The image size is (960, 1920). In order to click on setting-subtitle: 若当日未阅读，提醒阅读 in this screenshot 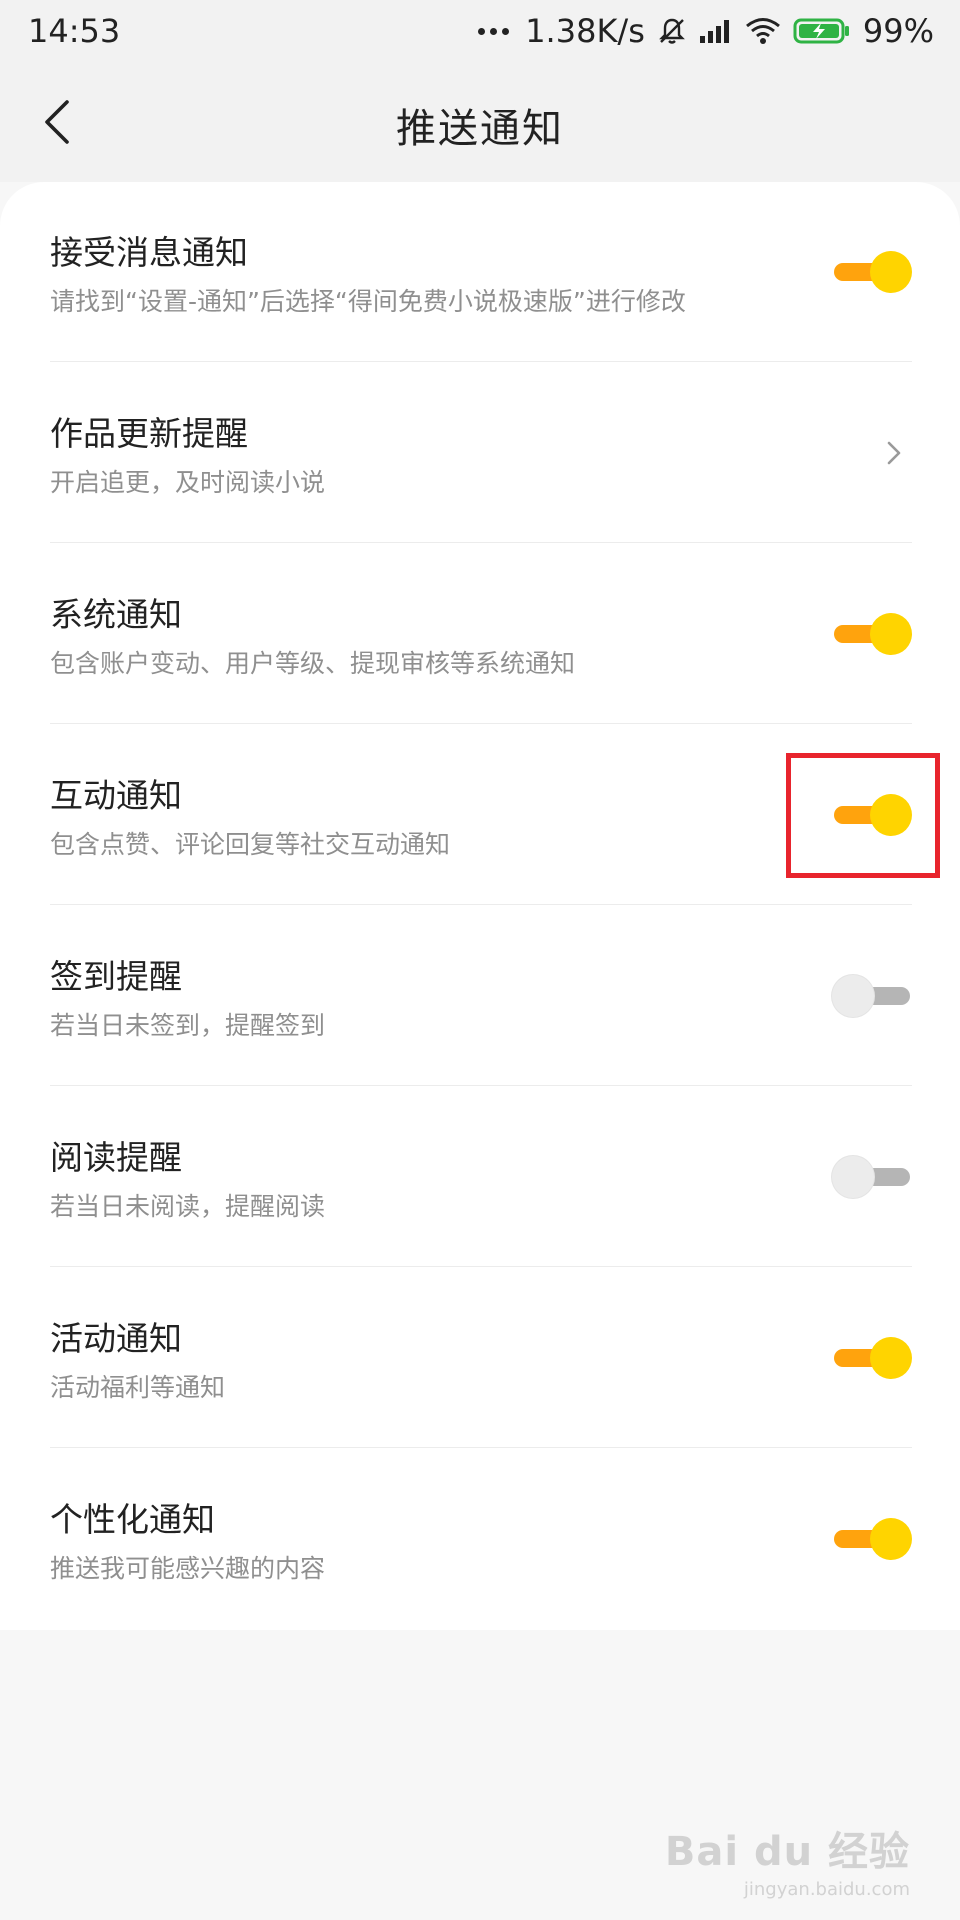, I will do `click(188, 1206)`.